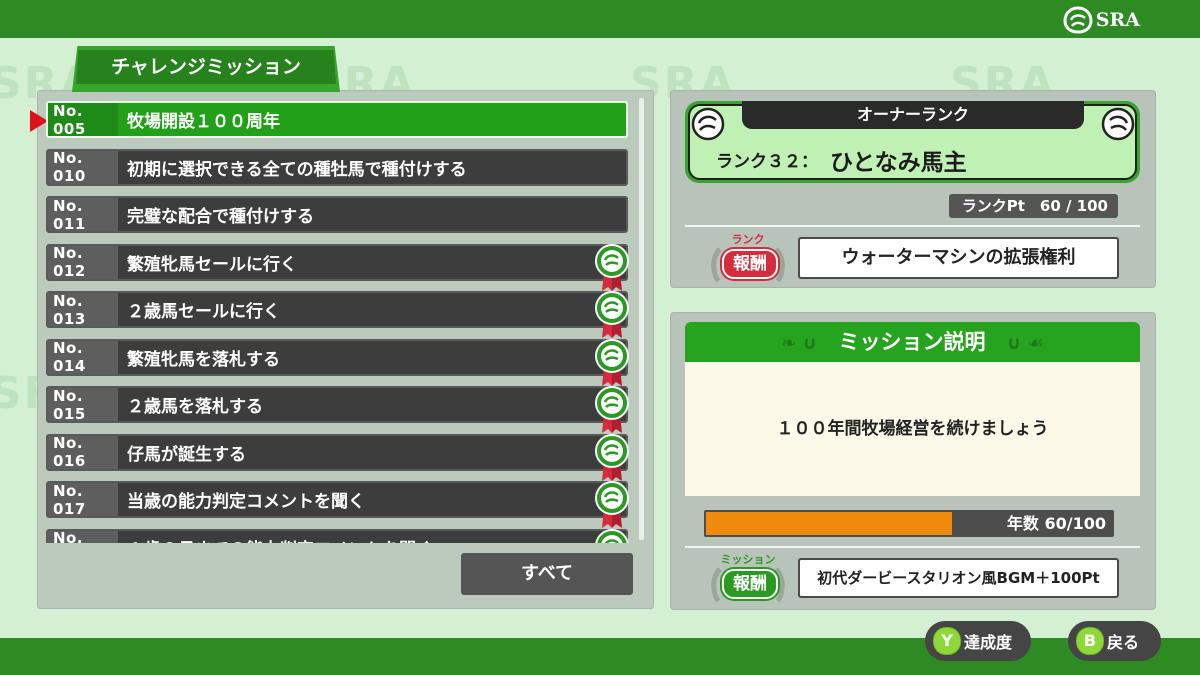  I want to click on mission-row: No. 018 １歳８月までの能力判定コメントを聞く, so click(337, 536).